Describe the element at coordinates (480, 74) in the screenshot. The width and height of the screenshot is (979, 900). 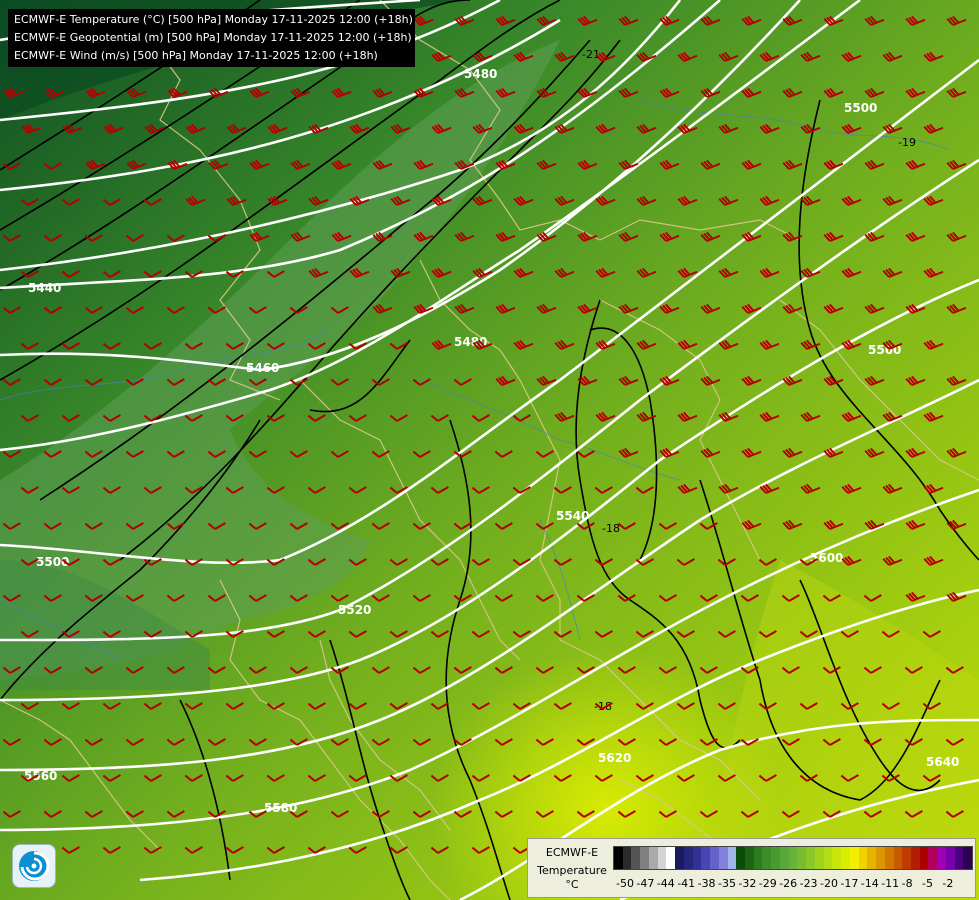
I see `isohypse-label: 5480` at that location.